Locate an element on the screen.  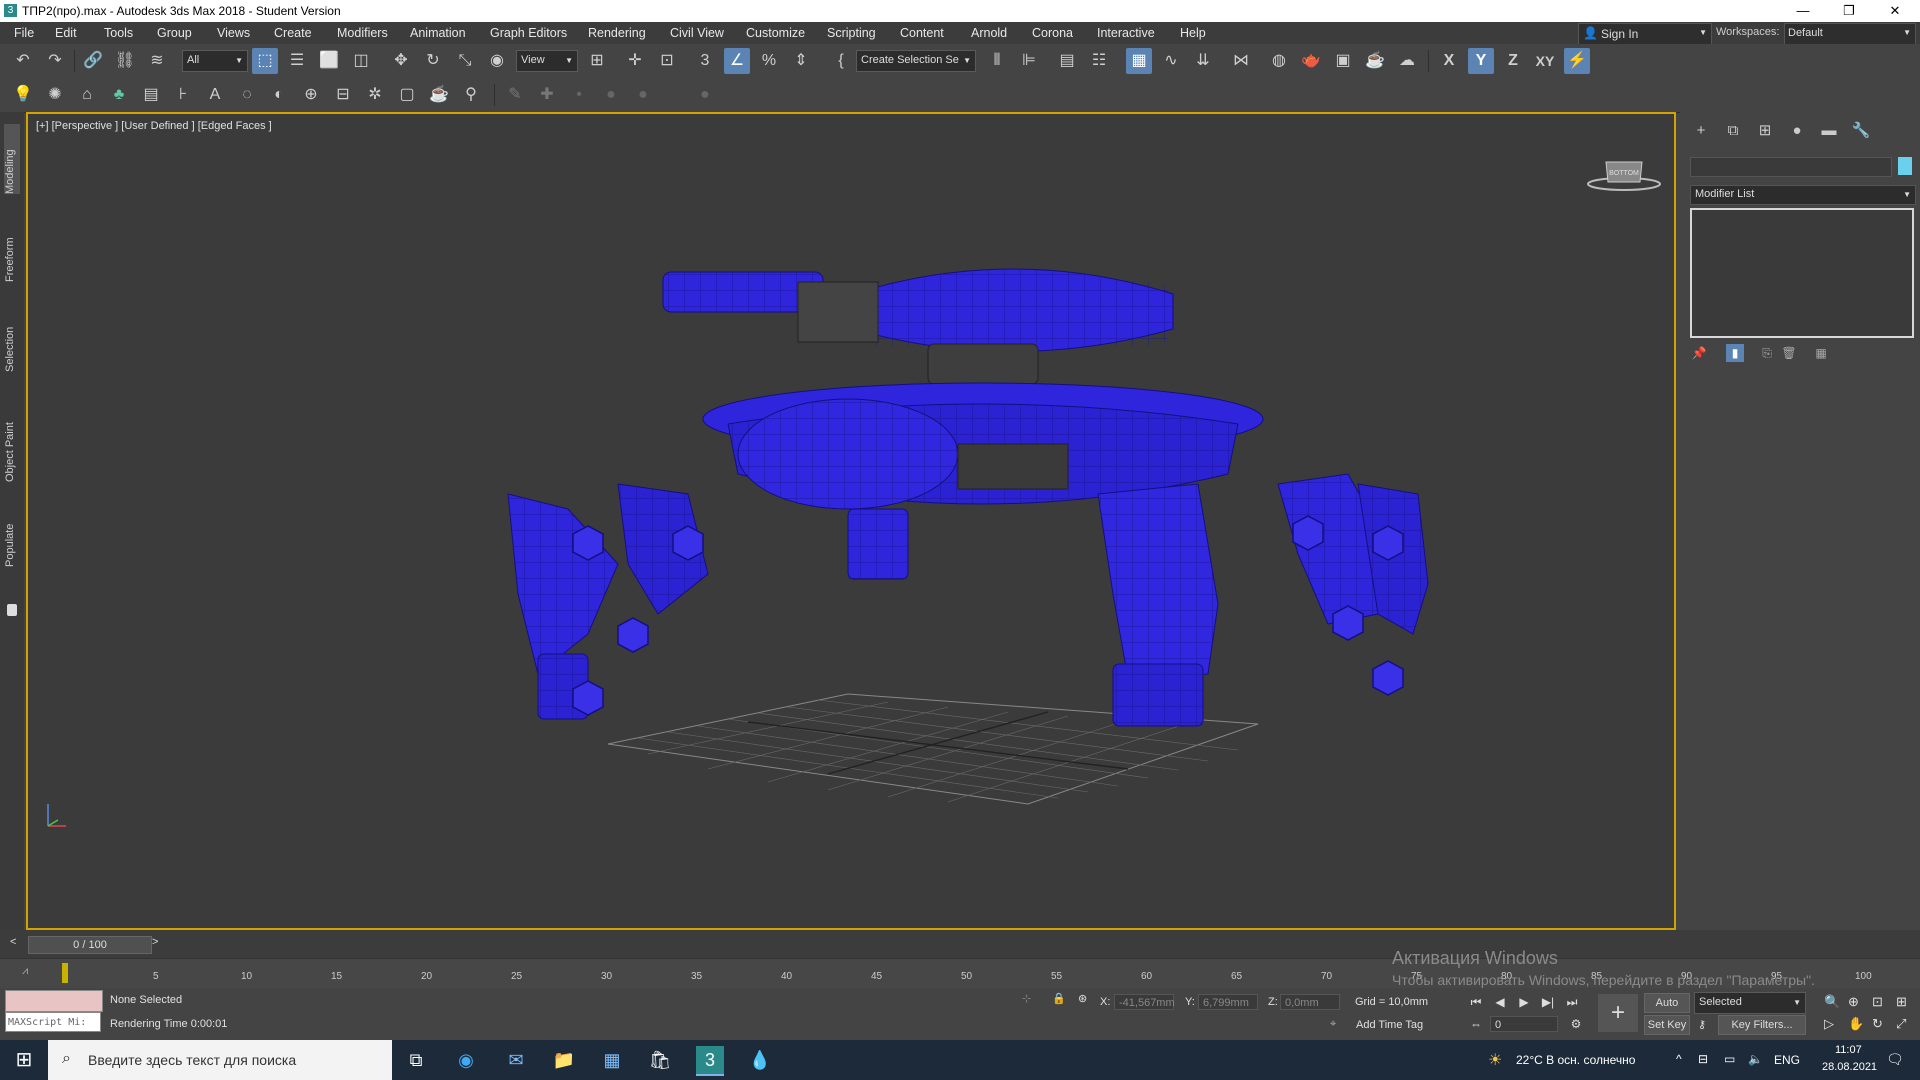
weather-icon: ☀ is located at coordinates (1495, 1060).